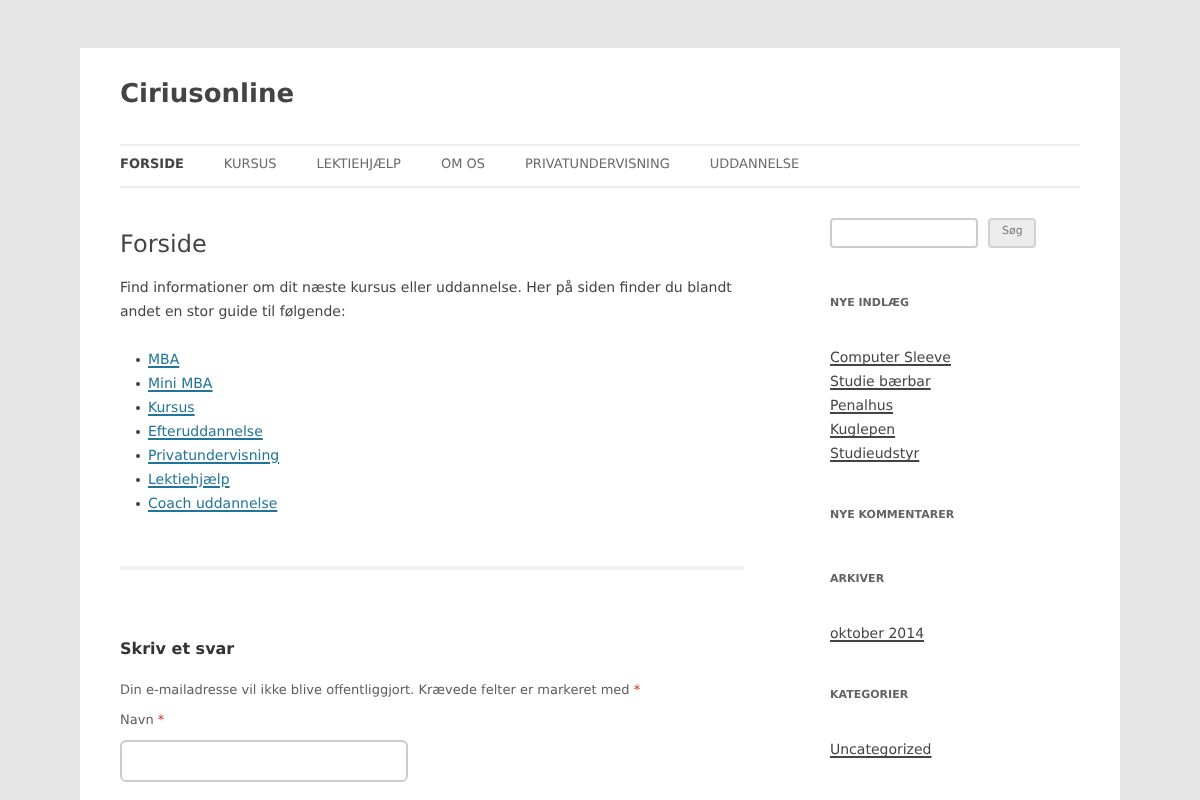 The height and width of the screenshot is (800, 1200). Describe the element at coordinates (178, 650) in the screenshot. I see `reply-title: Skriv et svar` at that location.